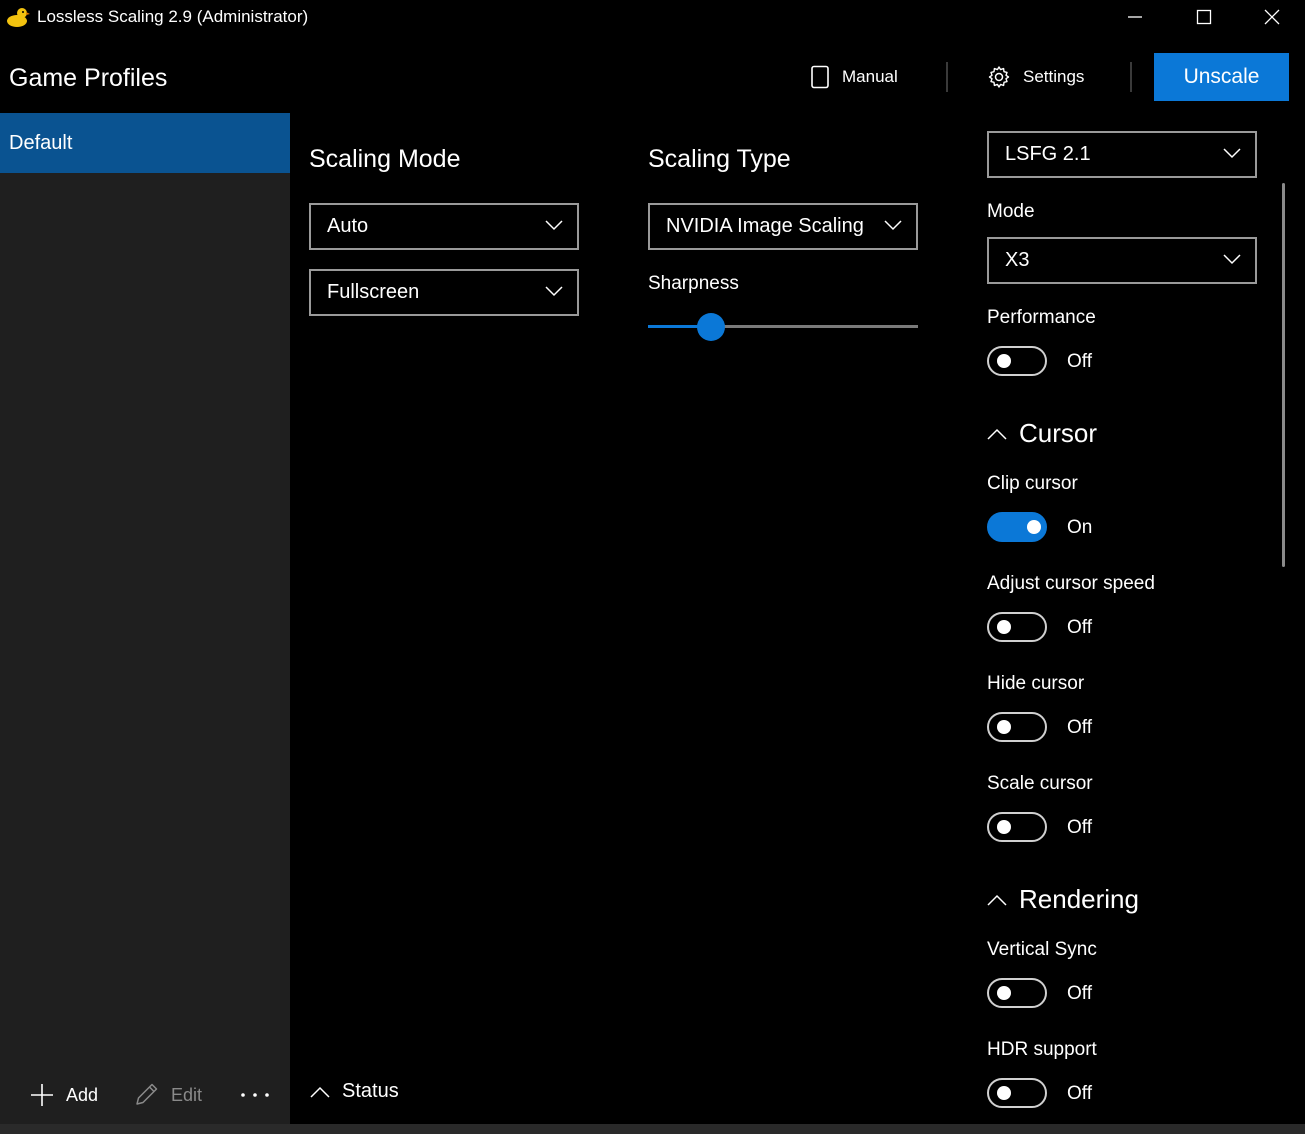 The image size is (1305, 1134). What do you see at coordinates (373, 292) in the screenshot?
I see `window-mode-value: Fullscreen` at bounding box center [373, 292].